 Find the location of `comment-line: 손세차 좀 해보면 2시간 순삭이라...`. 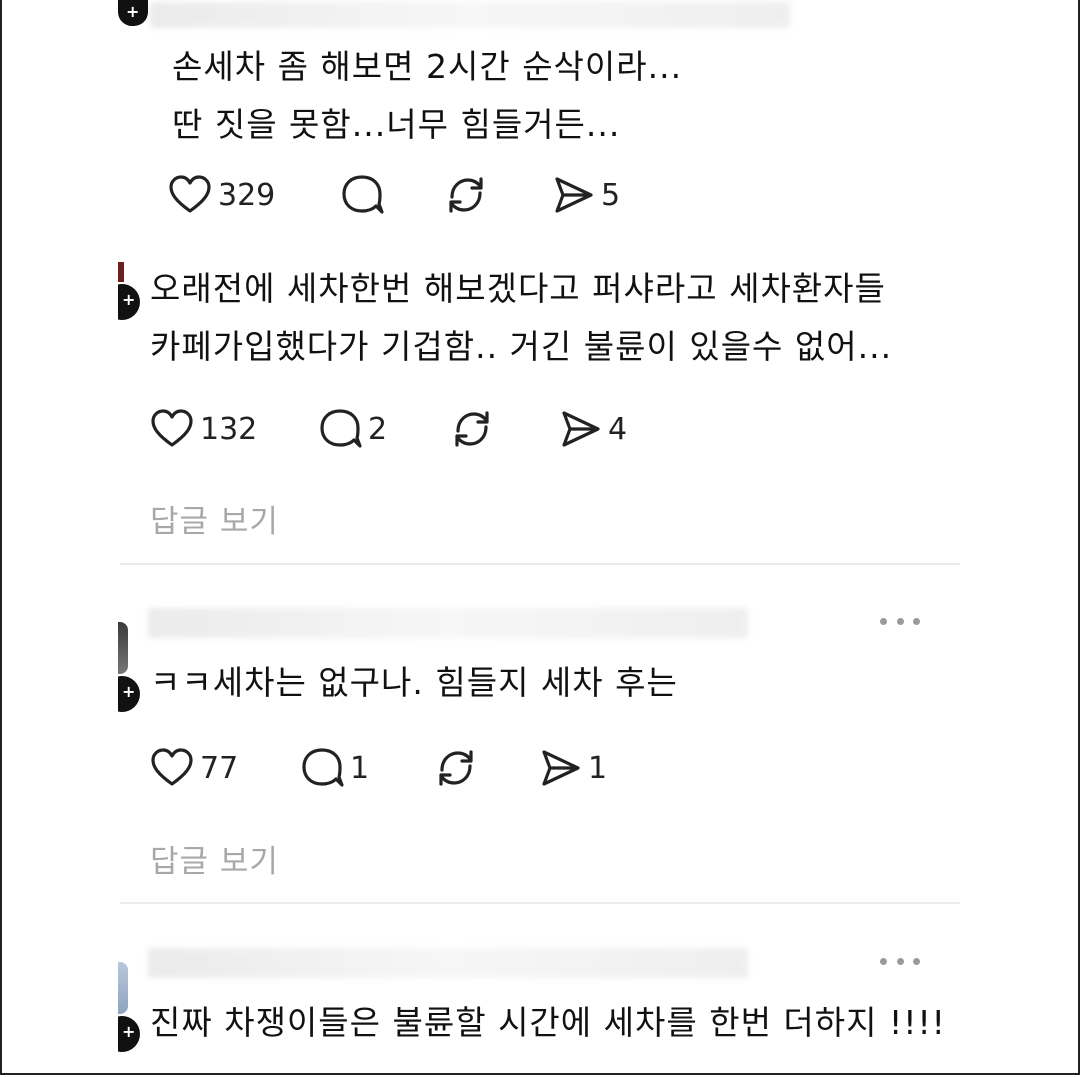

comment-line: 손세차 좀 해보면 2시간 순삭이라... is located at coordinates (427, 66).